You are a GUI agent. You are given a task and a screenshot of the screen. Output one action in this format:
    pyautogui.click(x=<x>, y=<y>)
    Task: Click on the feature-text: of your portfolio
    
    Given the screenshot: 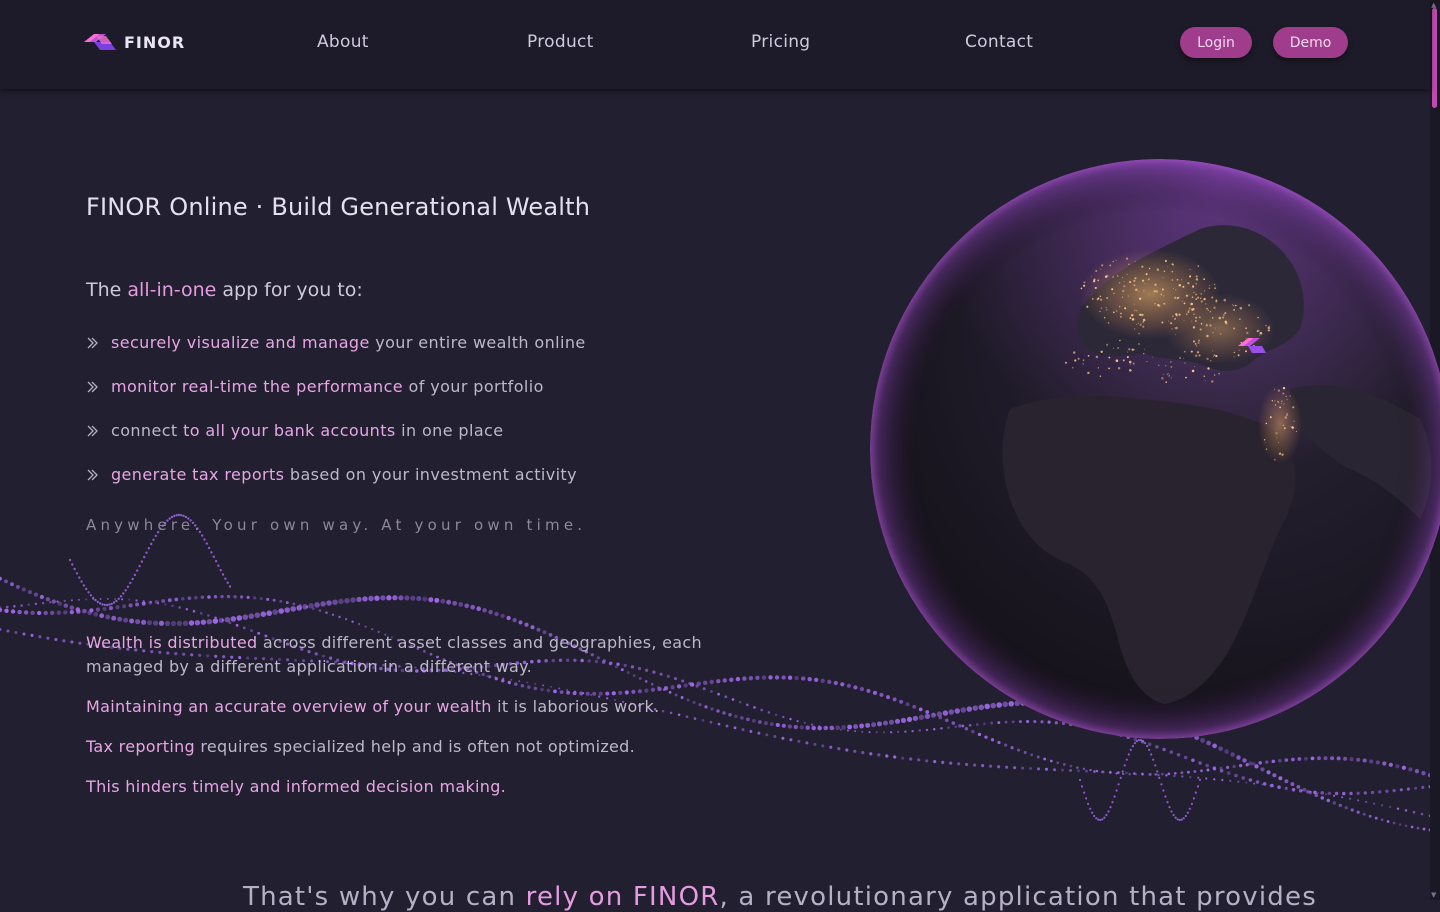 What is the action you would take?
    pyautogui.click(x=473, y=386)
    